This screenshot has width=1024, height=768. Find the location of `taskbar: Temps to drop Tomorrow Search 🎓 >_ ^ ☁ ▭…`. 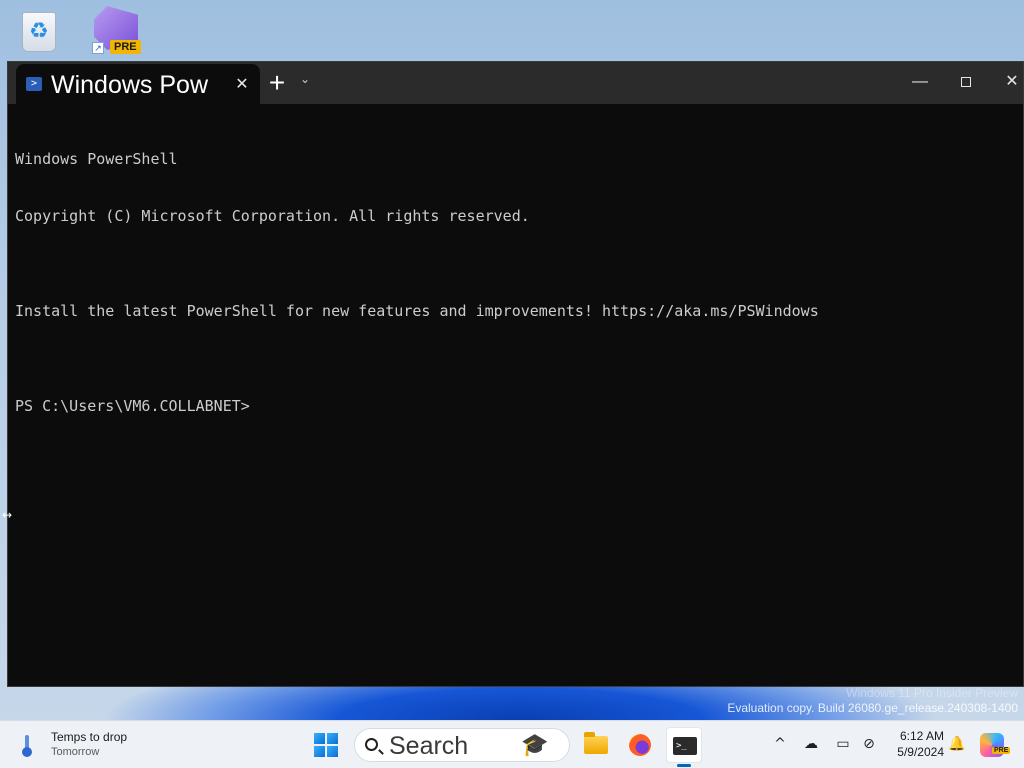

taskbar: Temps to drop Tomorrow Search 🎓 >_ ^ ☁ ▭… is located at coordinates (512, 744).